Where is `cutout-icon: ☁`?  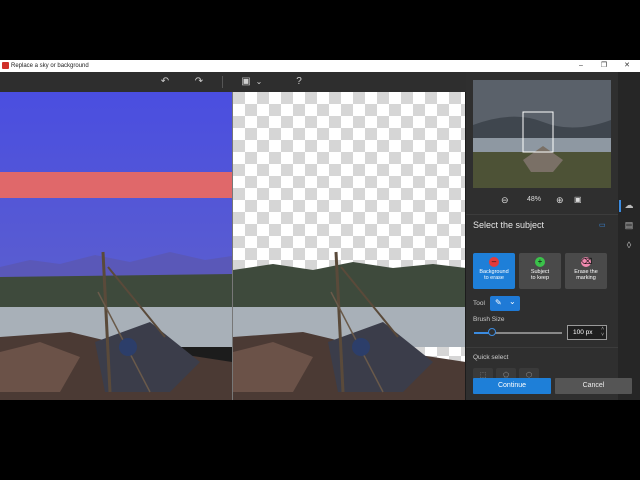 cutout-icon: ☁ is located at coordinates (629, 205).